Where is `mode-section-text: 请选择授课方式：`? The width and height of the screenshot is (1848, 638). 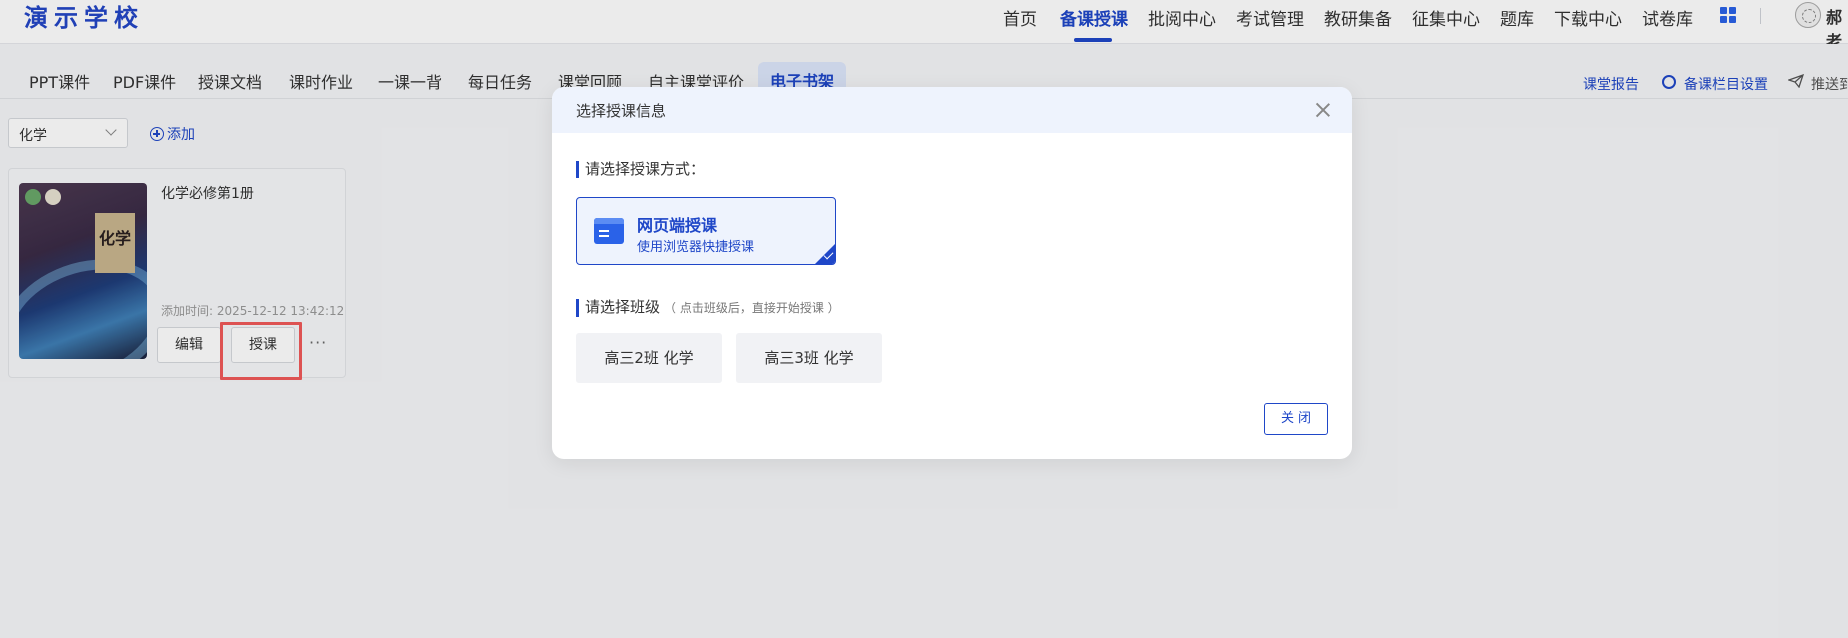
mode-section-text: 请选择授课方式： is located at coordinates (645, 169).